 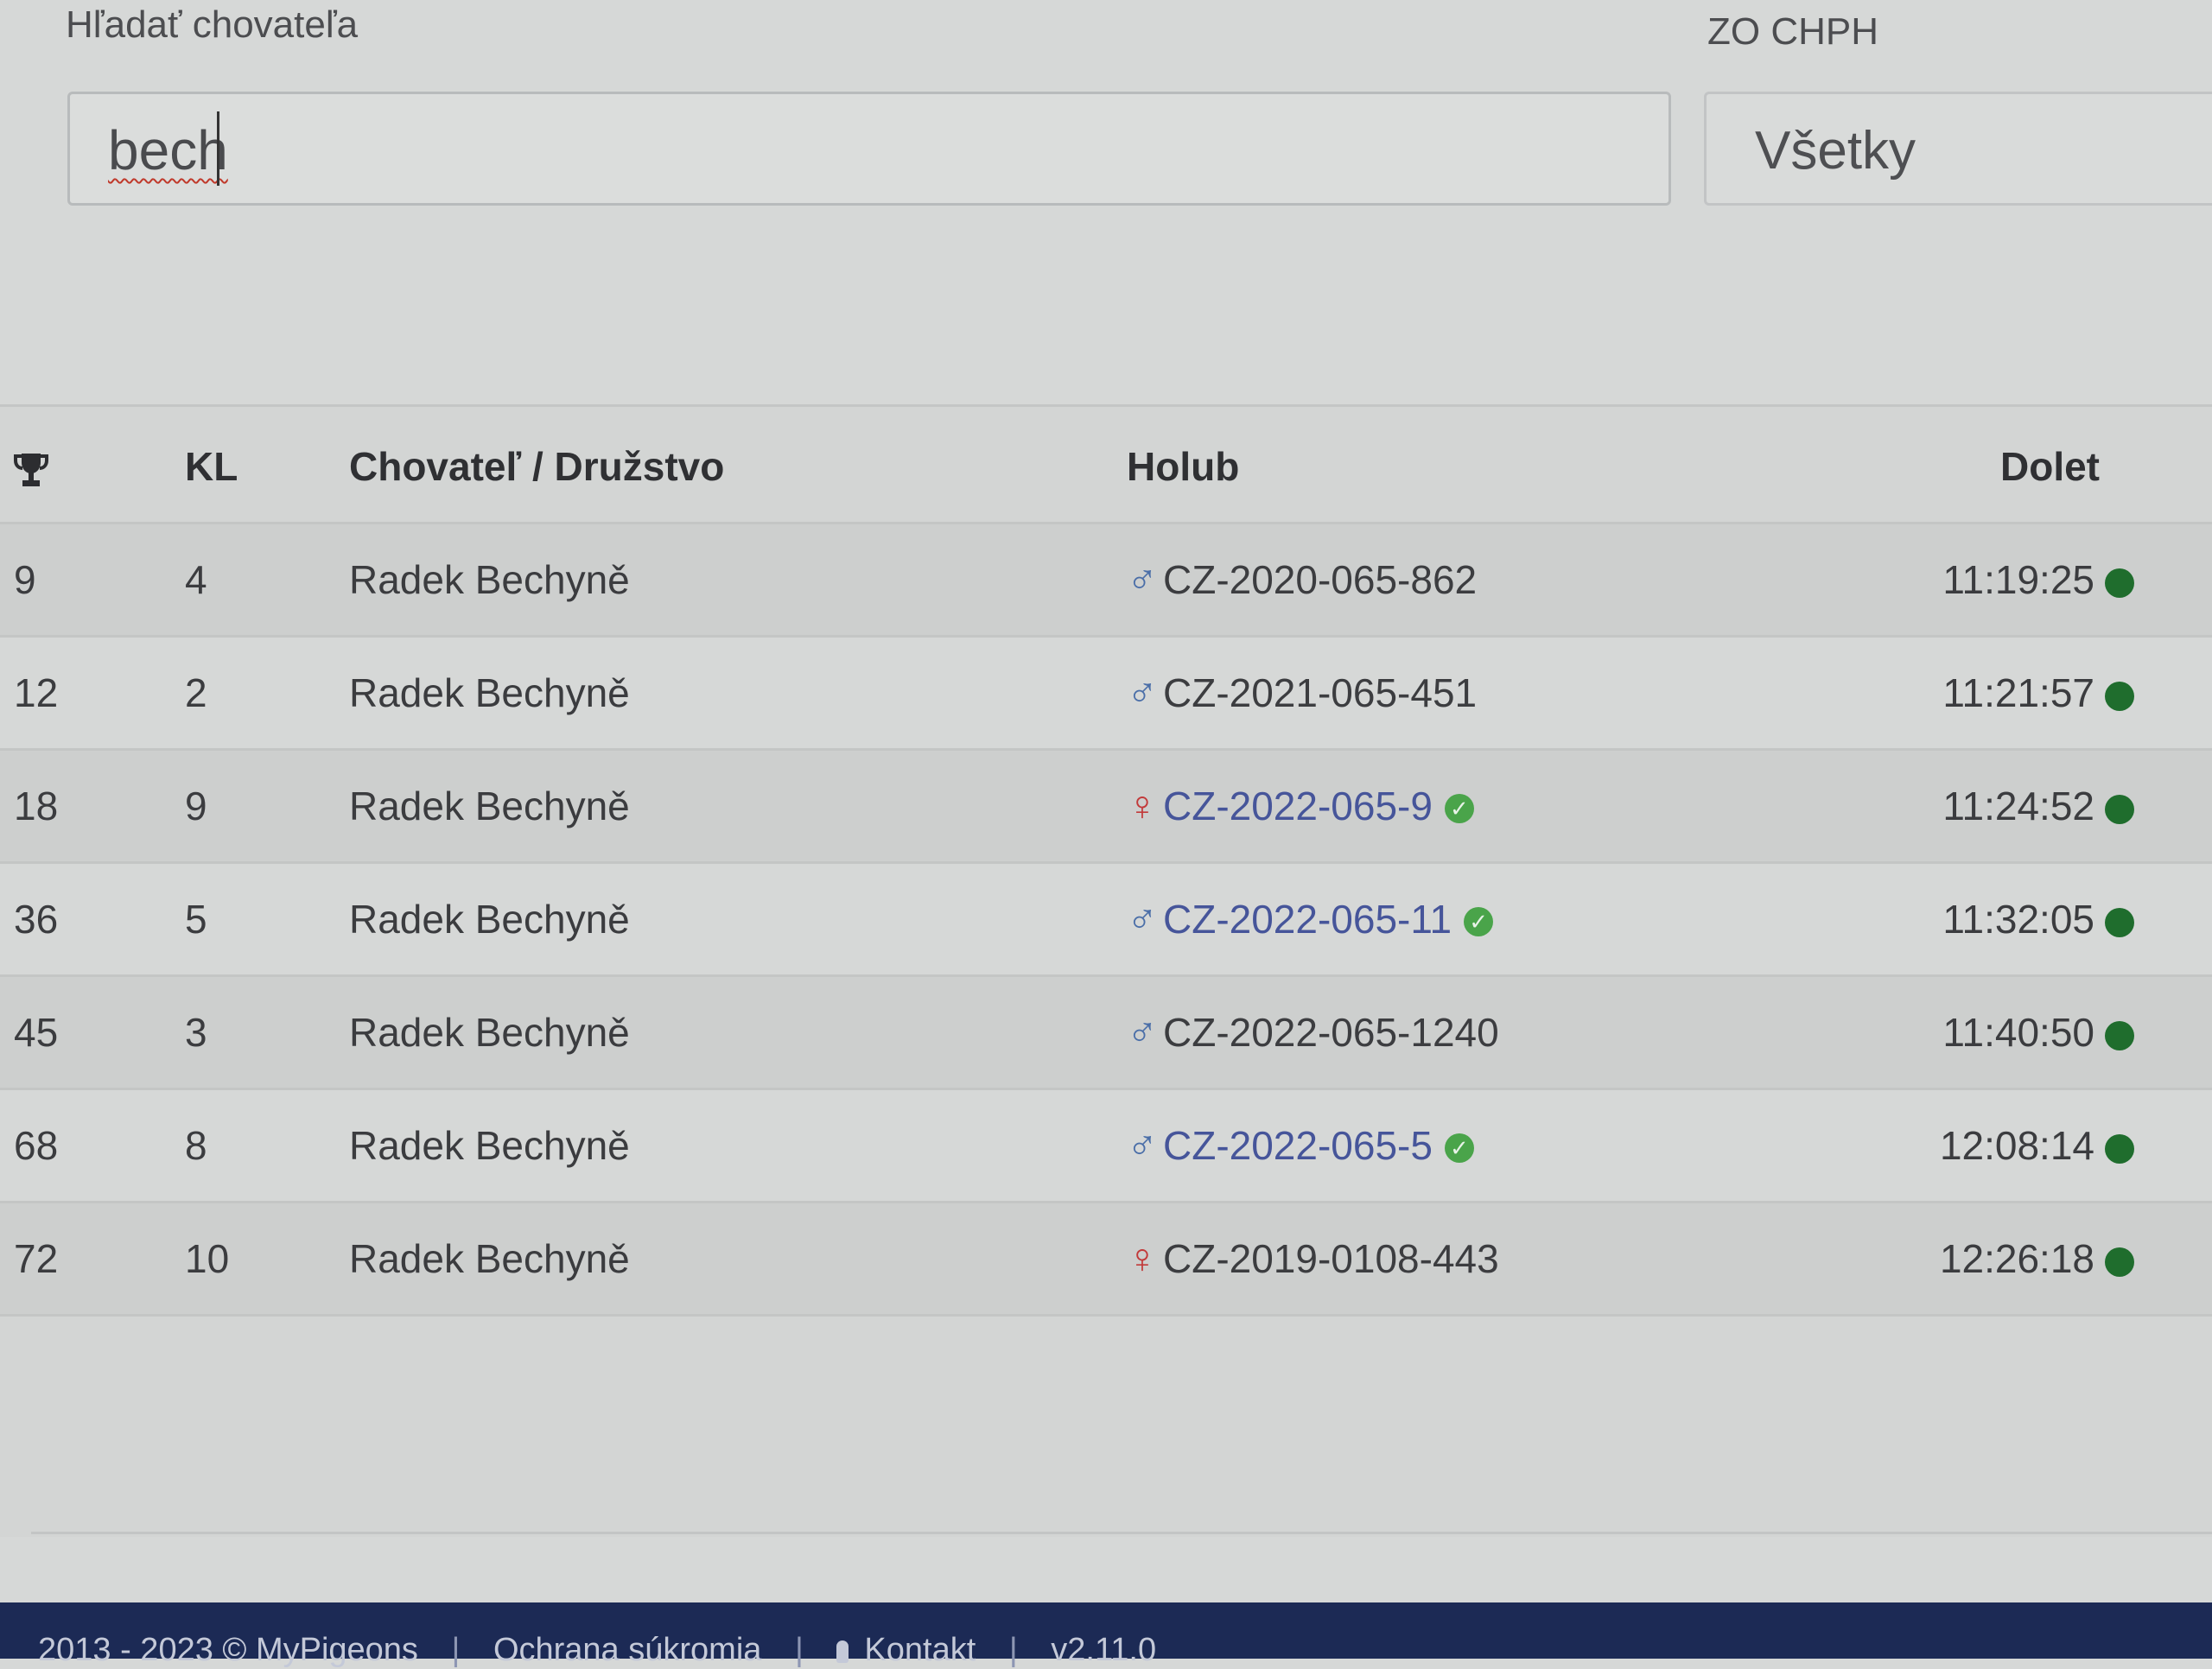 I want to click on kl-cell: 2, so click(x=263, y=693).